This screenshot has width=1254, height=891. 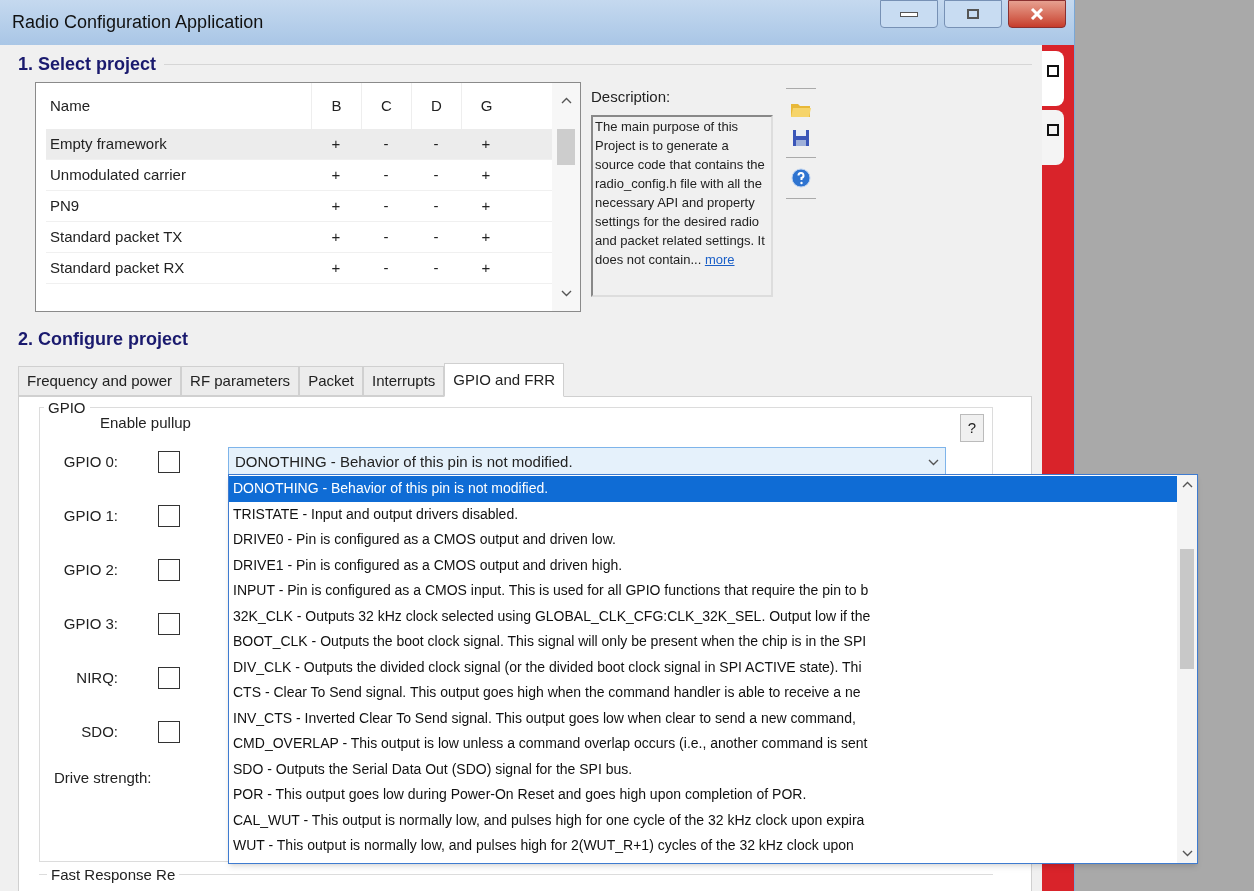 I want to click on drive-strength-label: Drive strength:, so click(x=103, y=778).